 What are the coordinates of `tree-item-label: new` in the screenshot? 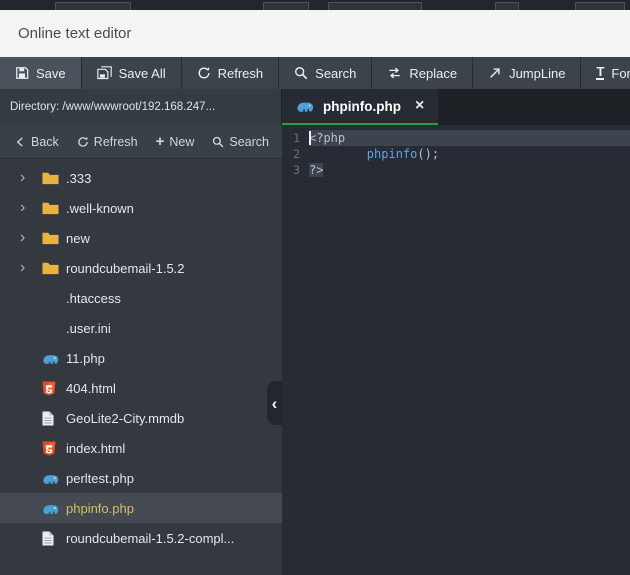 It's located at (78, 238).